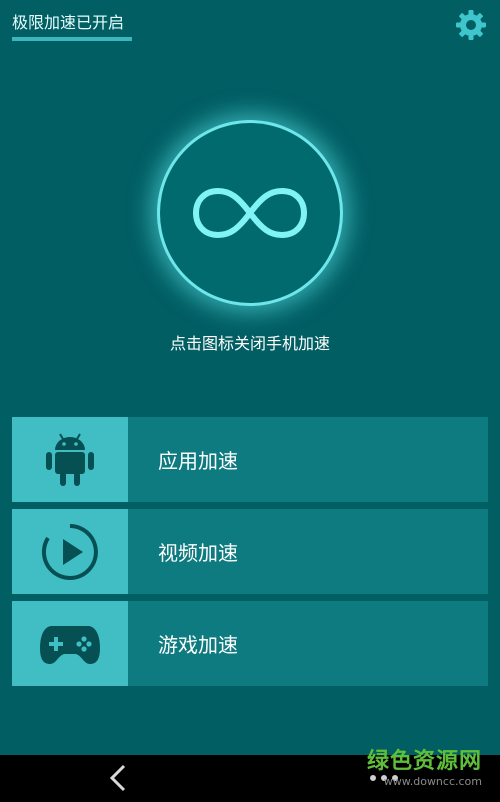  What do you see at coordinates (250, 775) in the screenshot?
I see `navigation-bar: 绿色资源网 www.downcc.com` at bounding box center [250, 775].